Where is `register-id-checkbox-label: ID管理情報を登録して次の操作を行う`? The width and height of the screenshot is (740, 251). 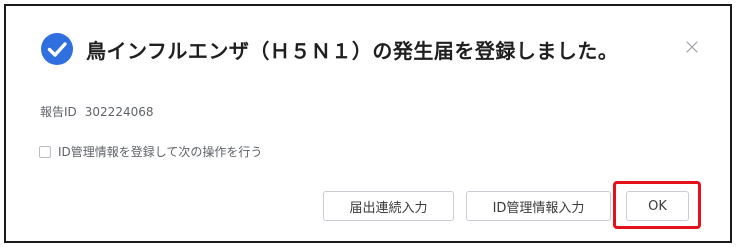
register-id-checkbox-label: ID管理情報を登録して次の操作を行う is located at coordinates (160, 152).